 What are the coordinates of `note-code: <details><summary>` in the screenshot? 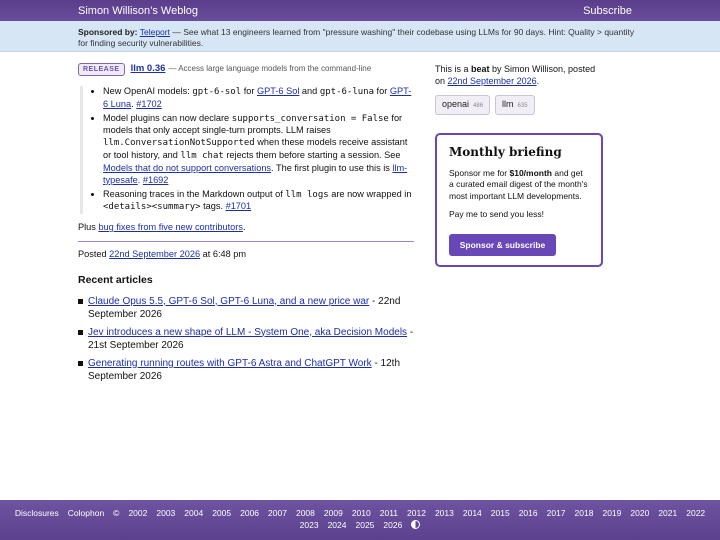 It's located at (152, 207).